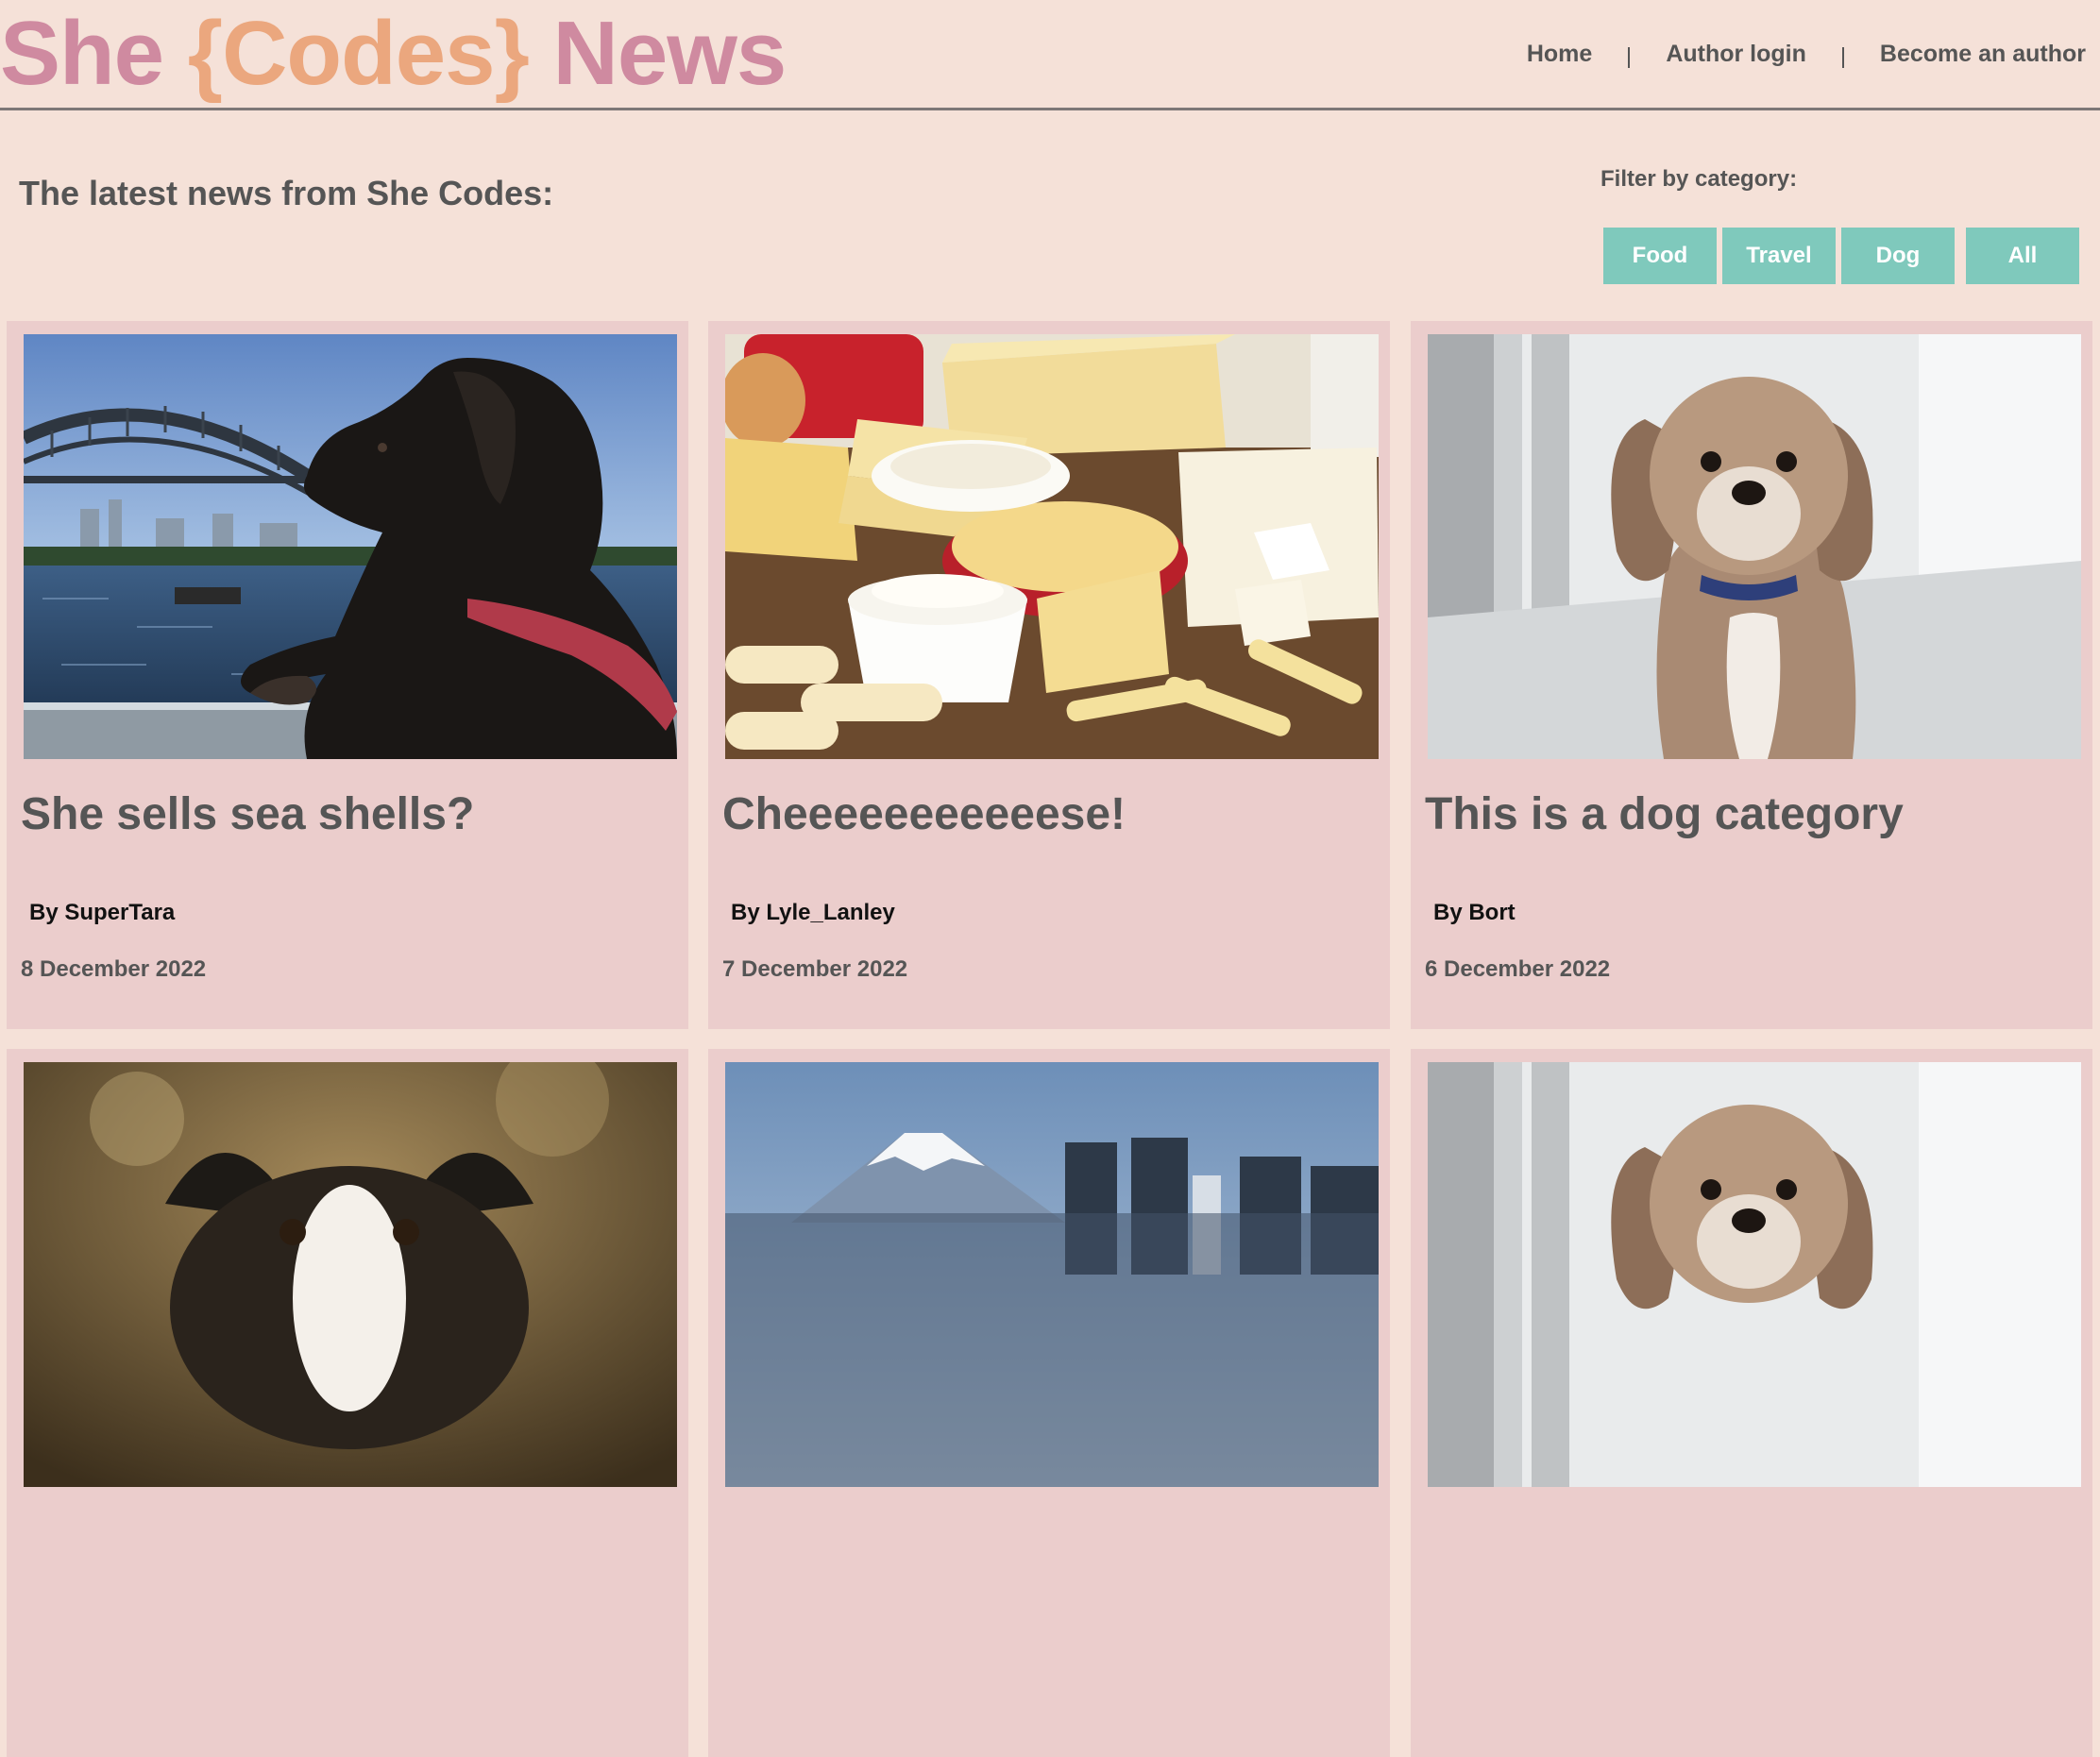  I want to click on article-image-cheese, so click(1052, 547).